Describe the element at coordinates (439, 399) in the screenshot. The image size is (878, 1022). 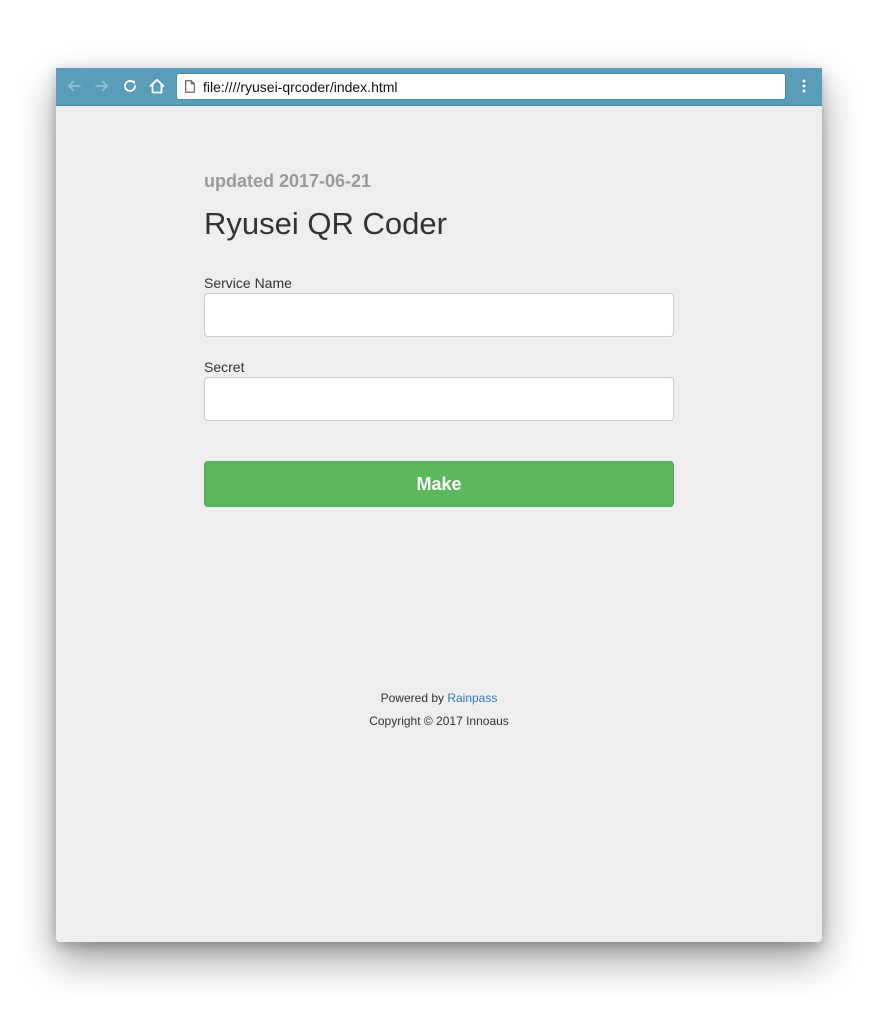
I see `secret-input` at that location.